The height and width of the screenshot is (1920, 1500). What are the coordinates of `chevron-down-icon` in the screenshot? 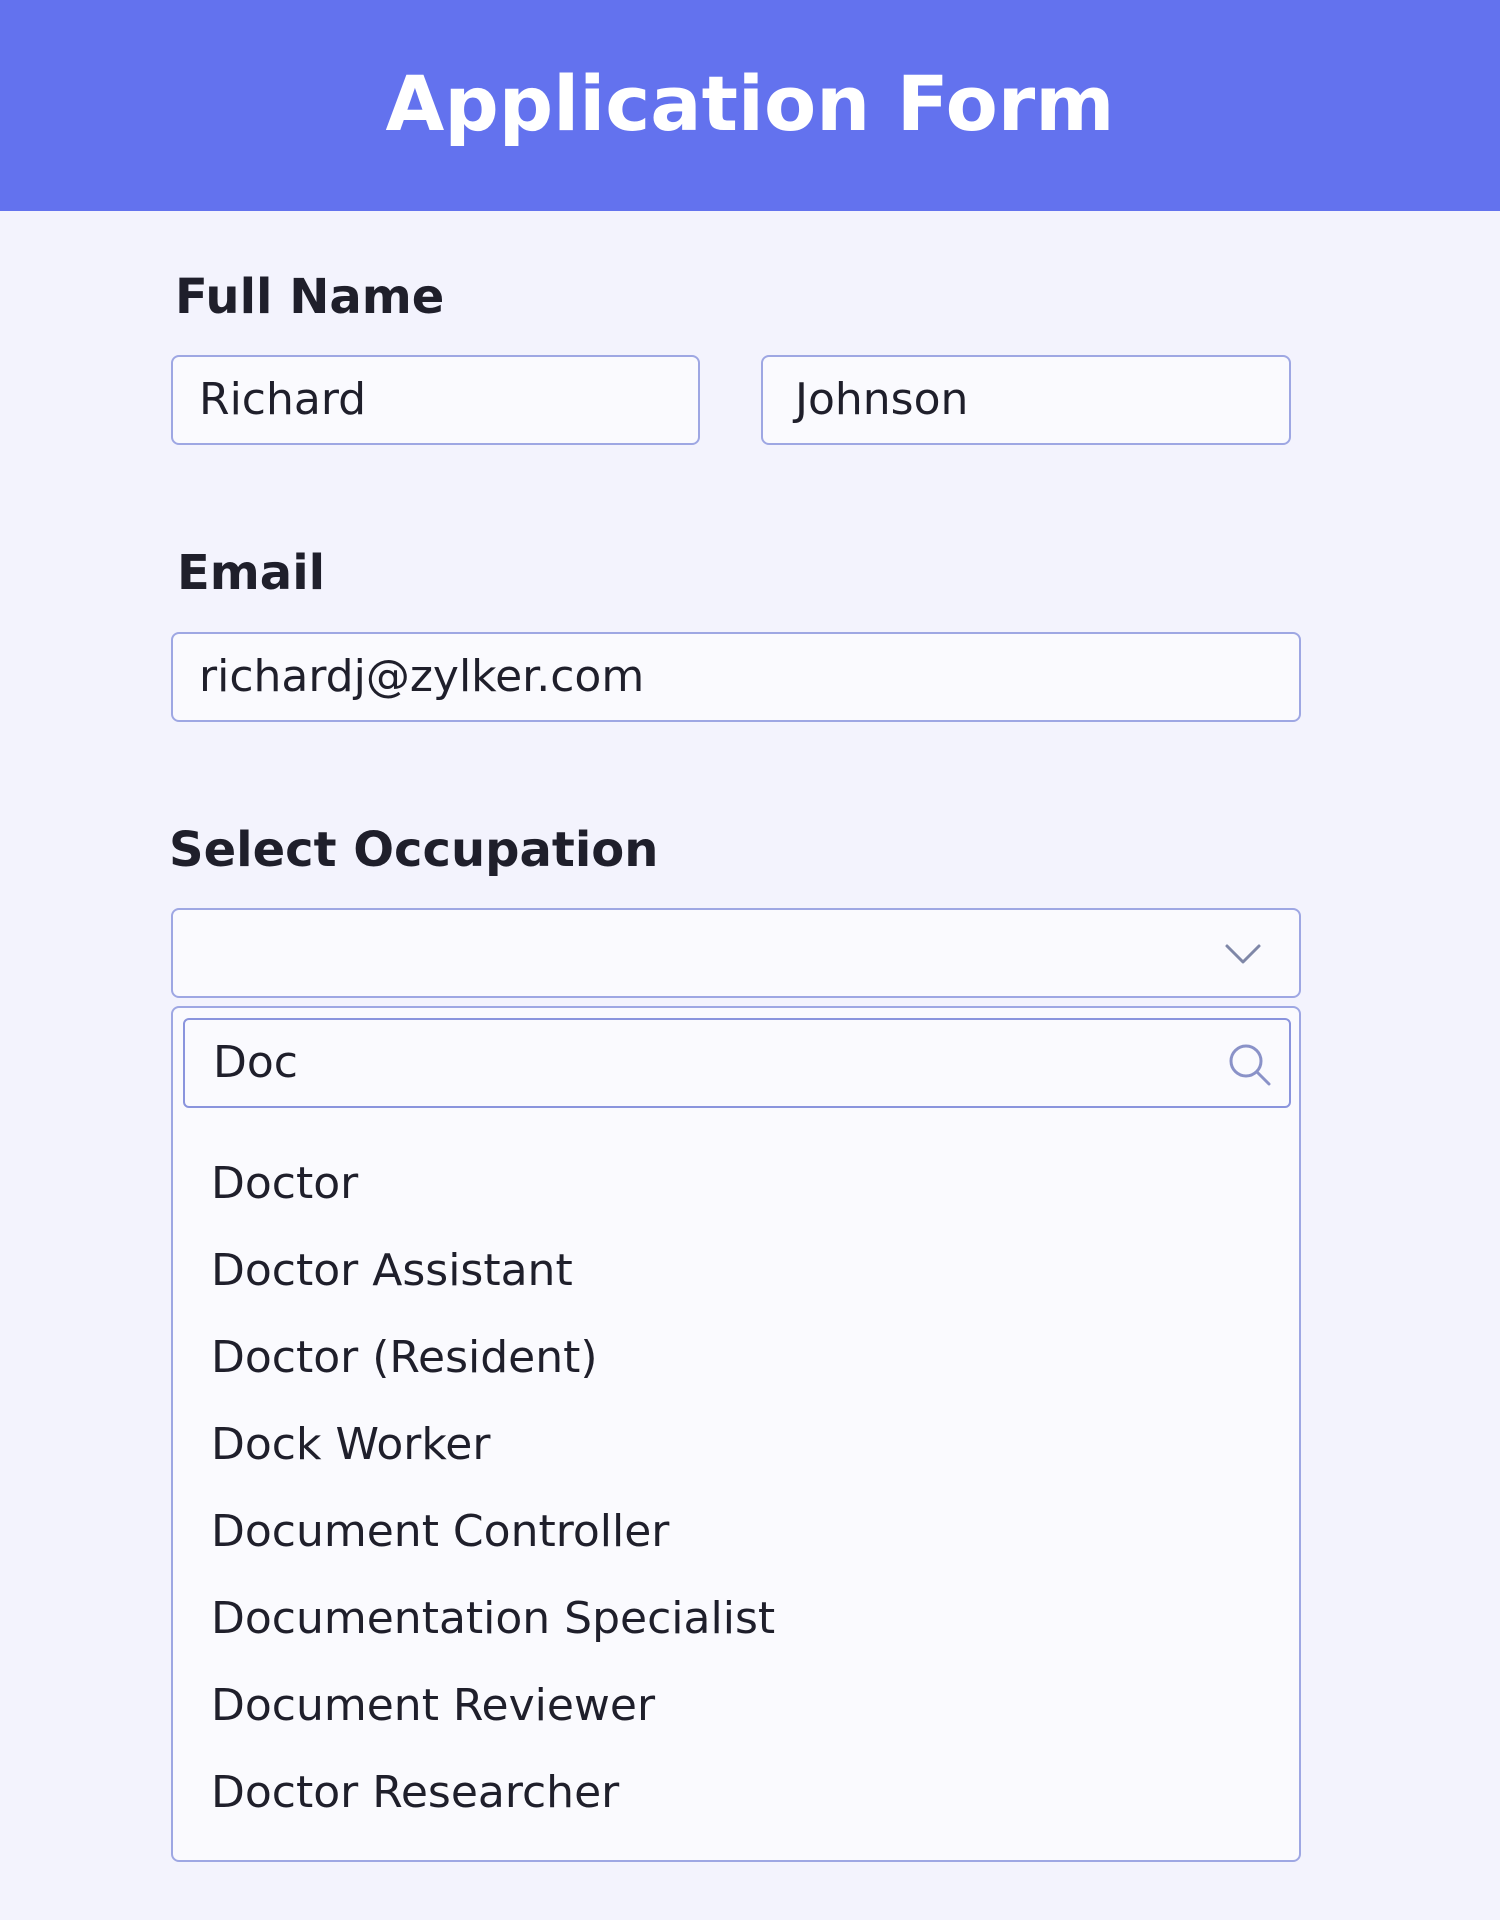 It's located at (1243, 954).